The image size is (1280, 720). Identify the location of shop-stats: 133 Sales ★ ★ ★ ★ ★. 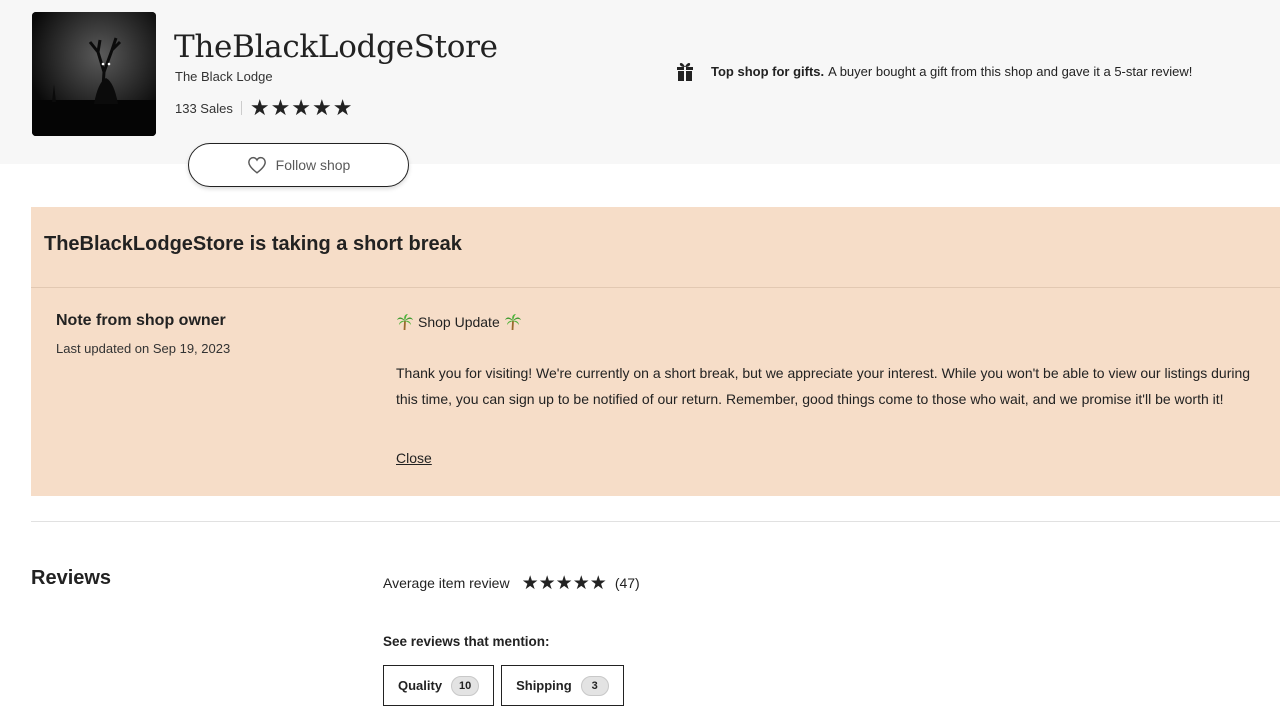
(264, 108).